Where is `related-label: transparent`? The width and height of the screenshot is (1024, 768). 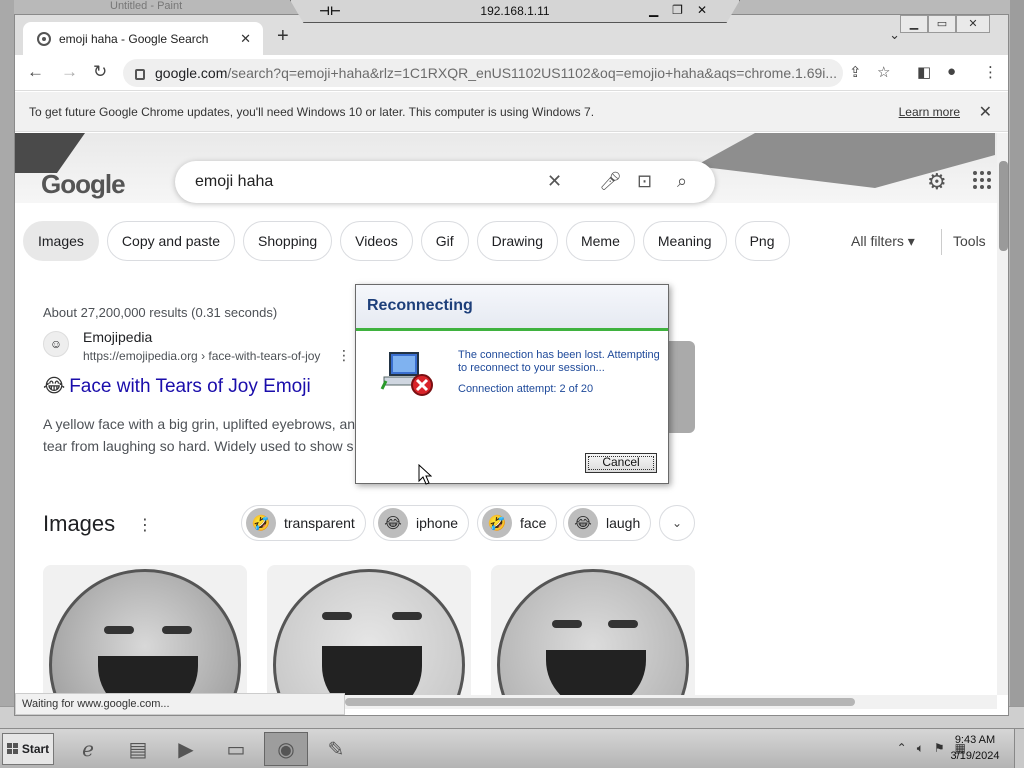 related-label: transparent is located at coordinates (319, 523).